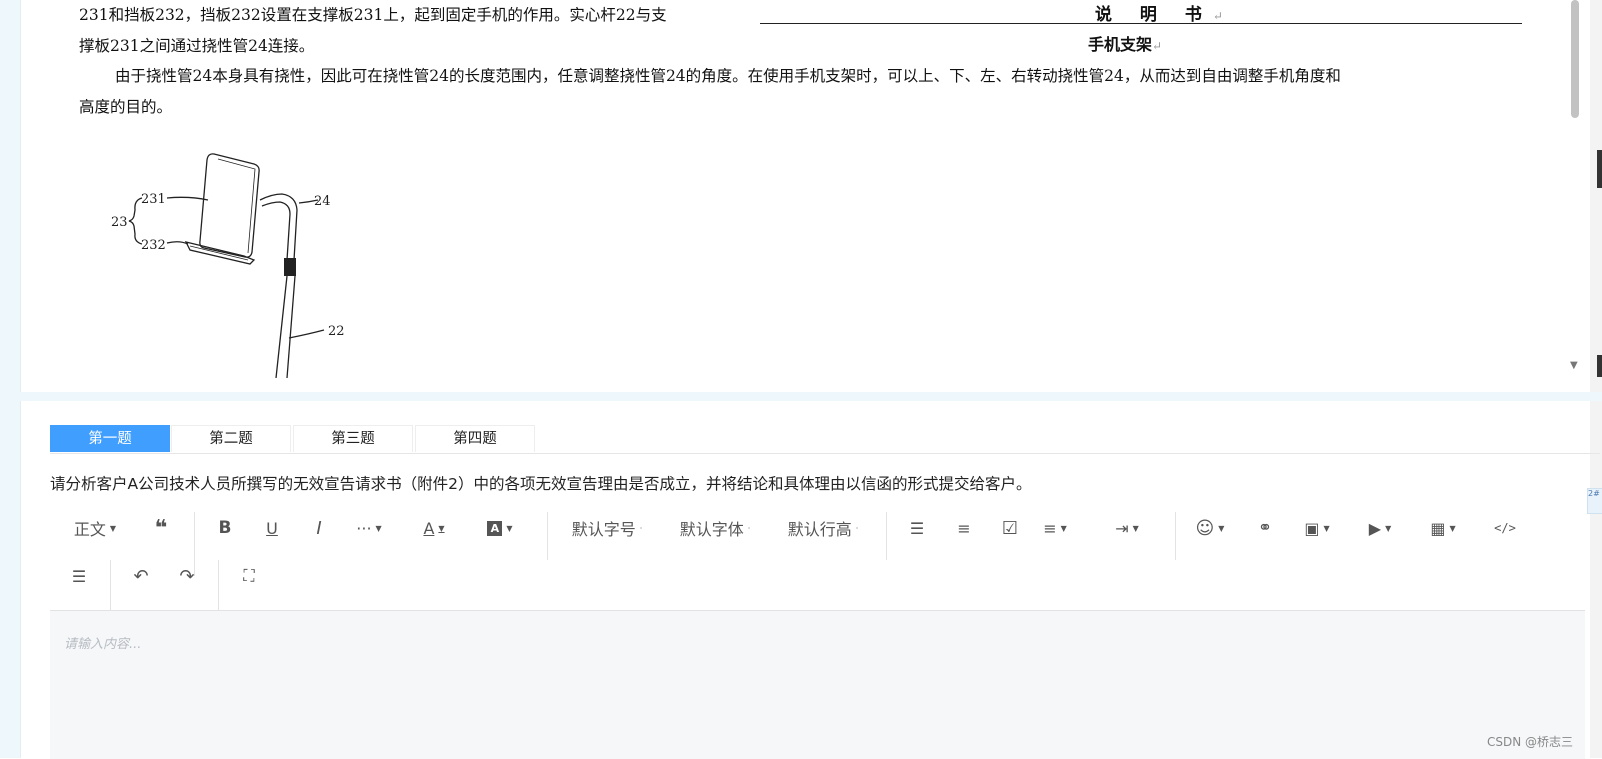  What do you see at coordinates (1127, 528) in the screenshot?
I see `indent-icon: ⇥ ▼` at bounding box center [1127, 528].